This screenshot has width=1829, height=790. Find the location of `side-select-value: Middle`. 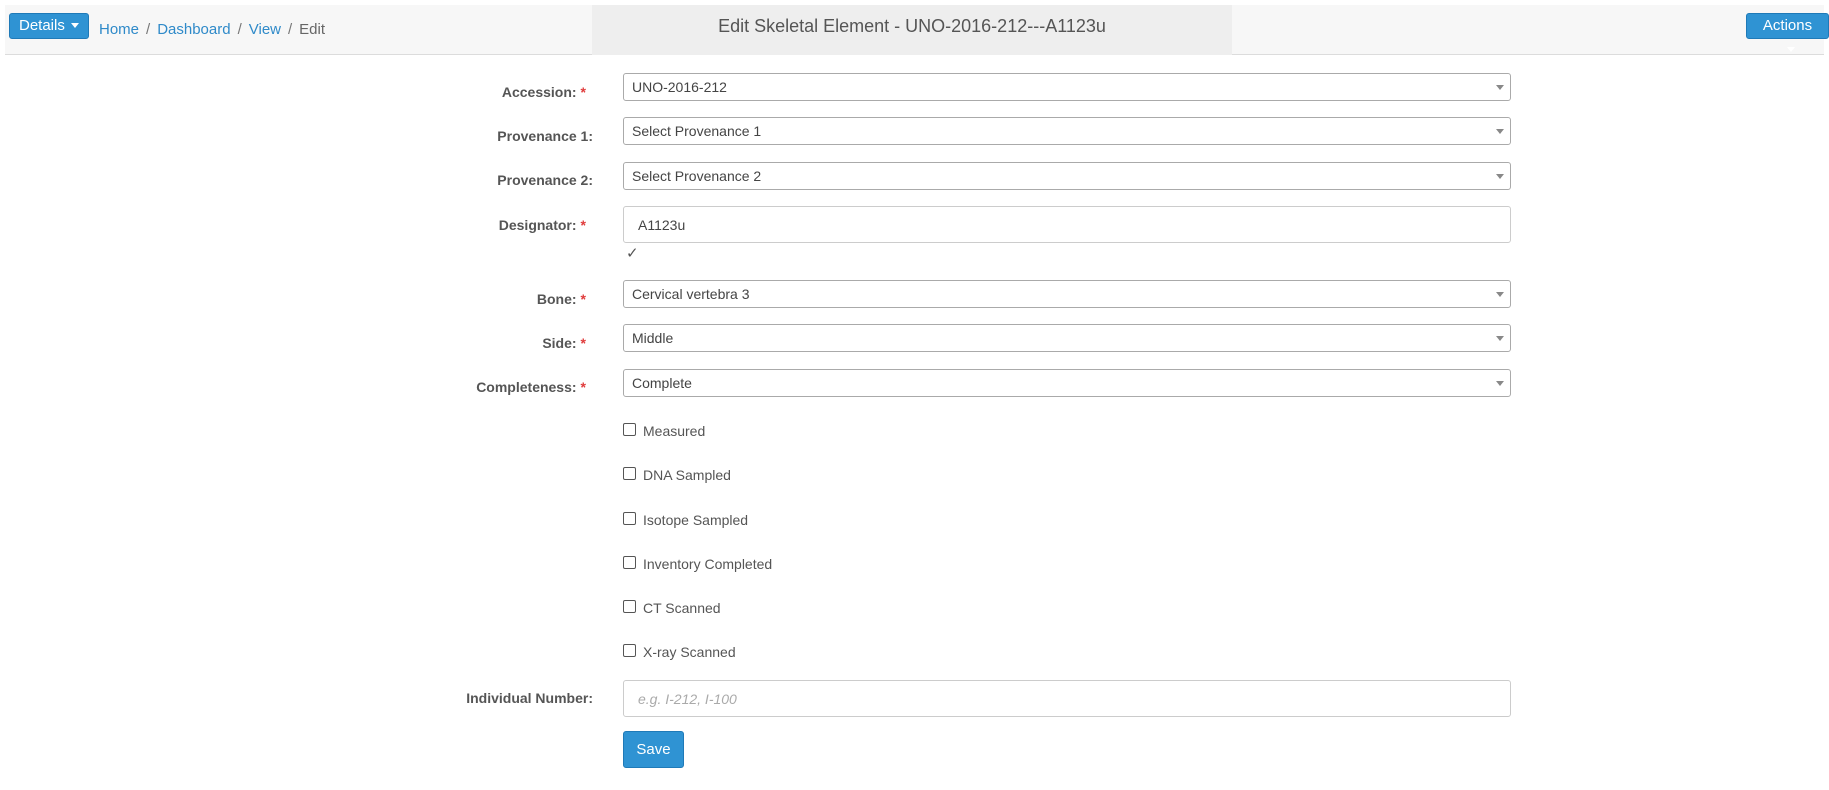

side-select-value: Middle is located at coordinates (653, 338).